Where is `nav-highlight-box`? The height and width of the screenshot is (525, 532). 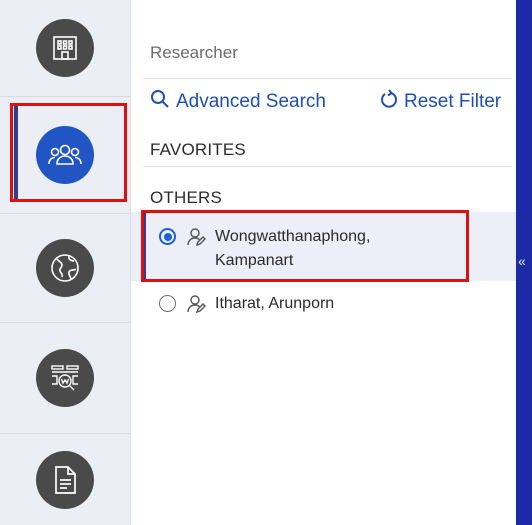 nav-highlight-box is located at coordinates (68, 152).